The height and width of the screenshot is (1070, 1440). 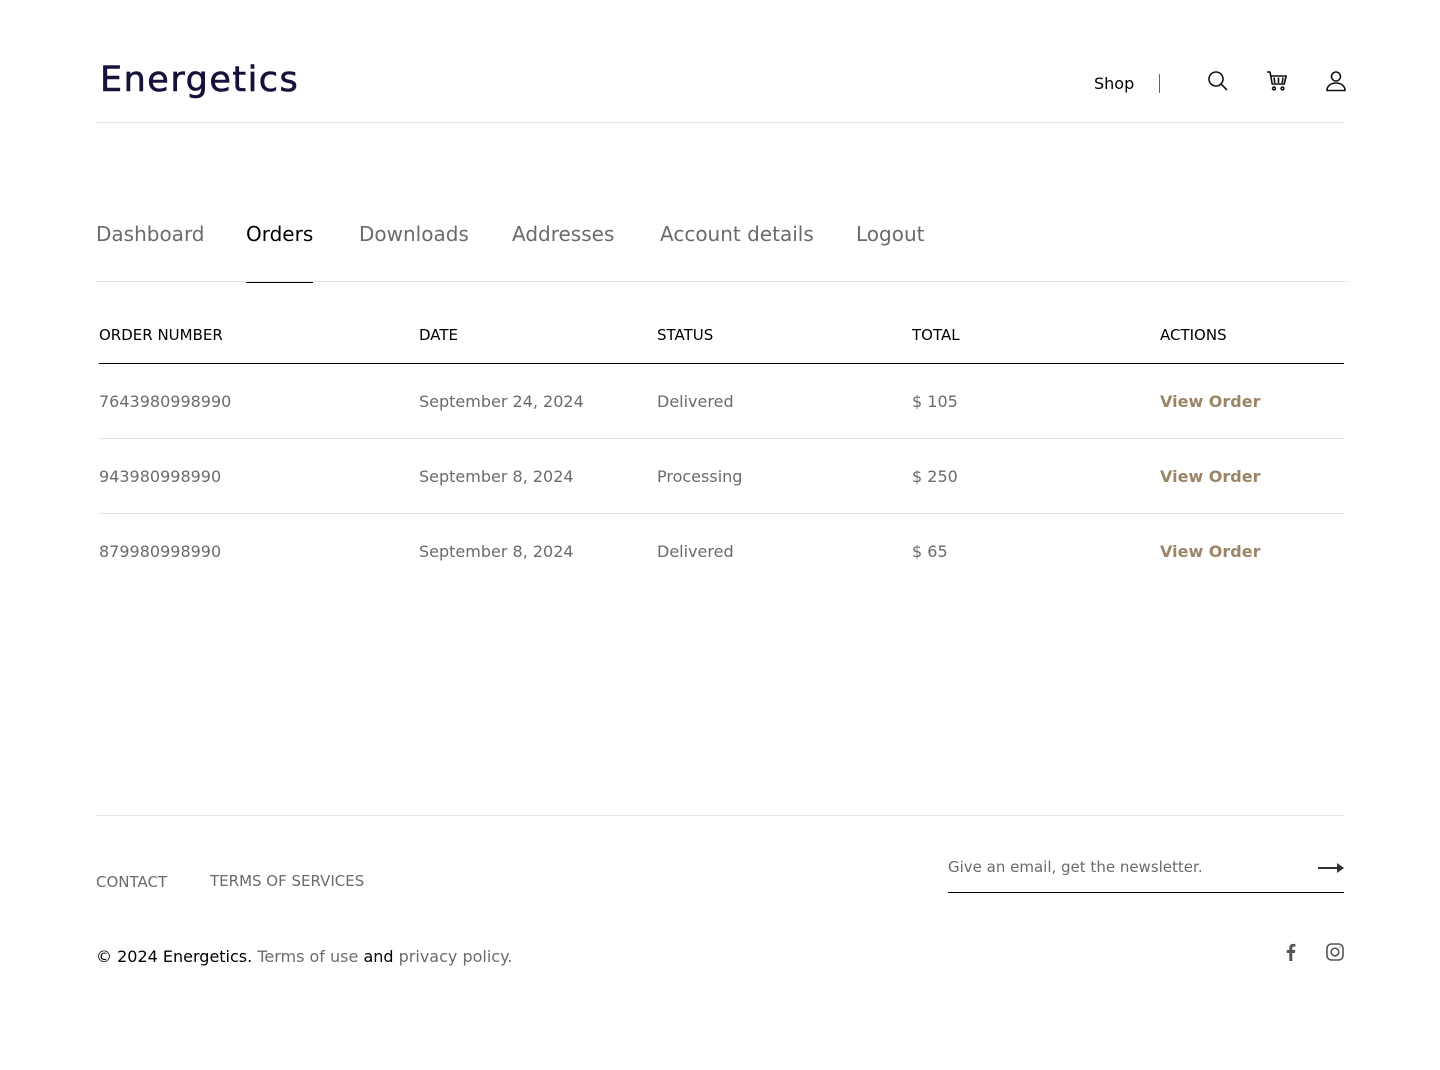 What do you see at coordinates (199, 80) in the screenshot?
I see `logo: Energetics` at bounding box center [199, 80].